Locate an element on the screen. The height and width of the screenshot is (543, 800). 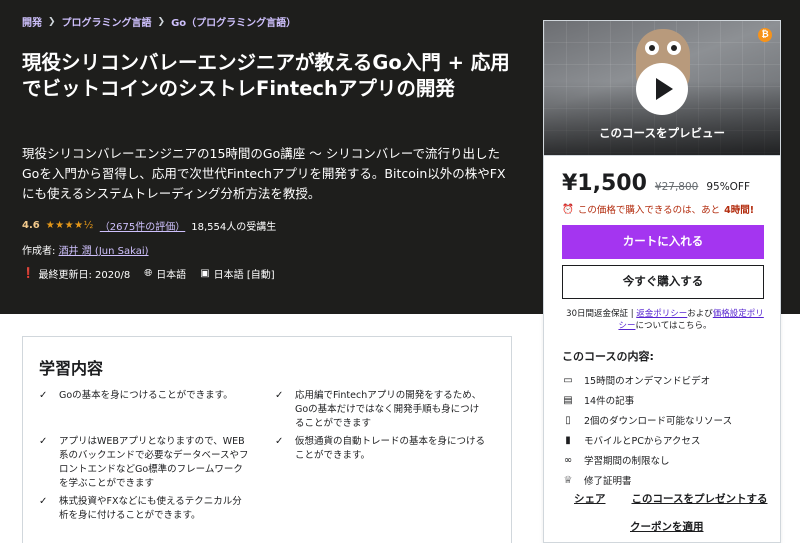
includes-item: ♕ 修了証明書 is located at coordinates (647, 480).